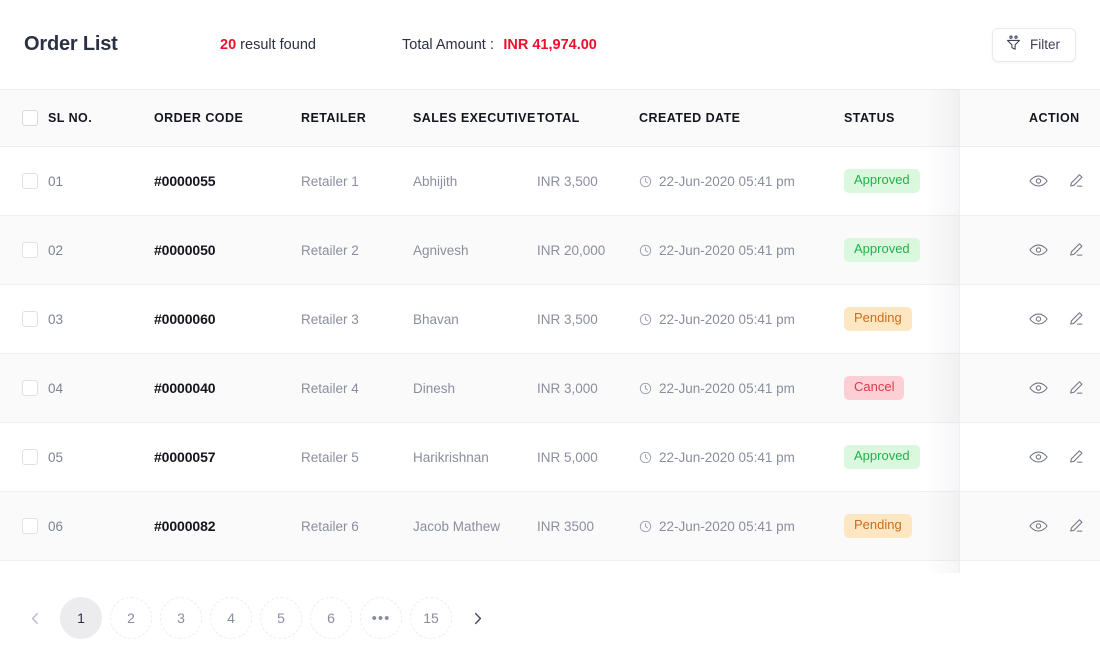 This screenshot has height=663, width=1100. Describe the element at coordinates (278, 44) in the screenshot. I see `result-count-label: result found` at that location.